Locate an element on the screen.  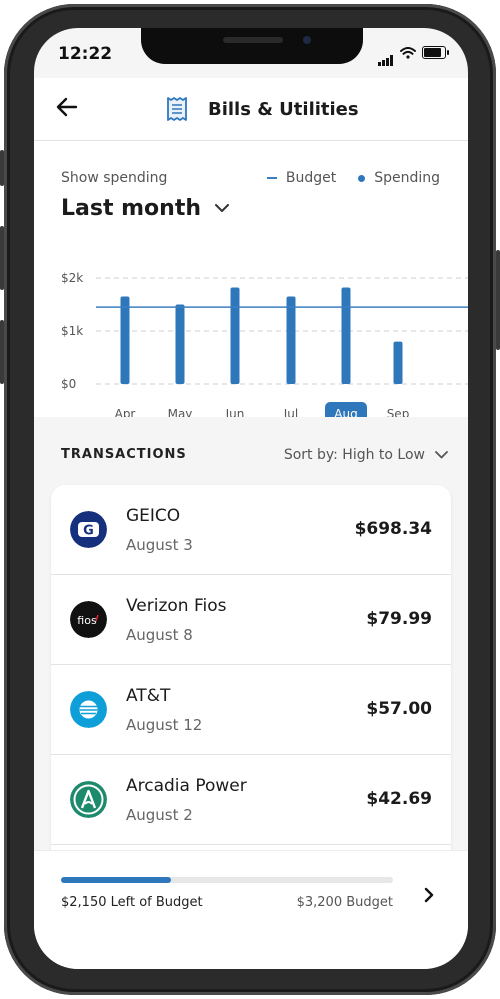
svg-text: fios is located at coordinates (87, 620).